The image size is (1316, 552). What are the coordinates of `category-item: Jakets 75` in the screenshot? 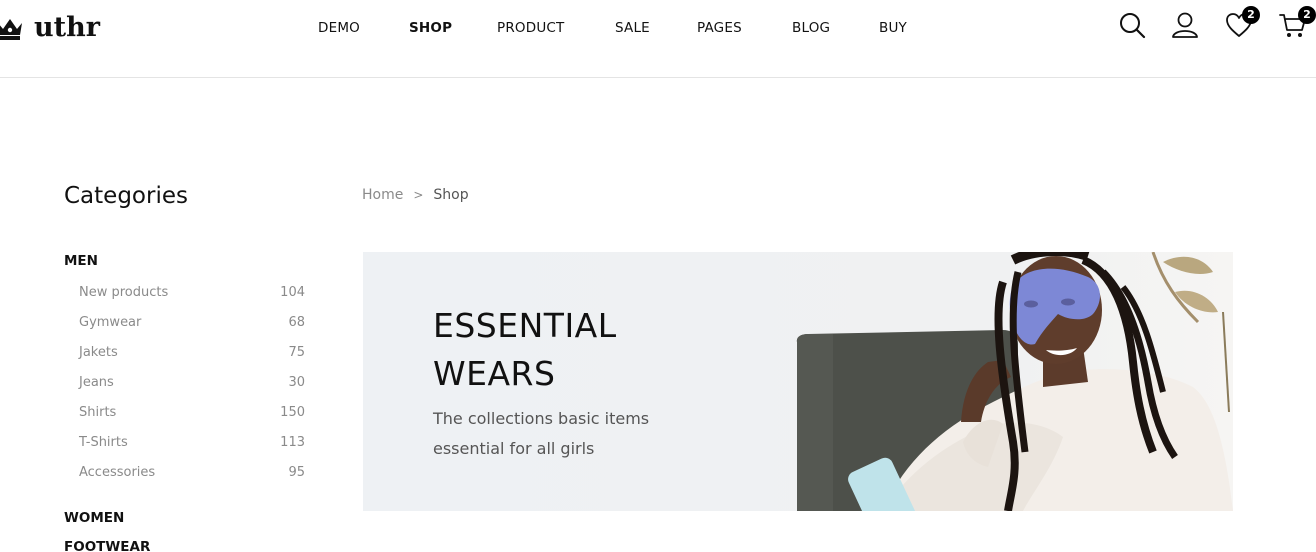 It's located at (192, 353).